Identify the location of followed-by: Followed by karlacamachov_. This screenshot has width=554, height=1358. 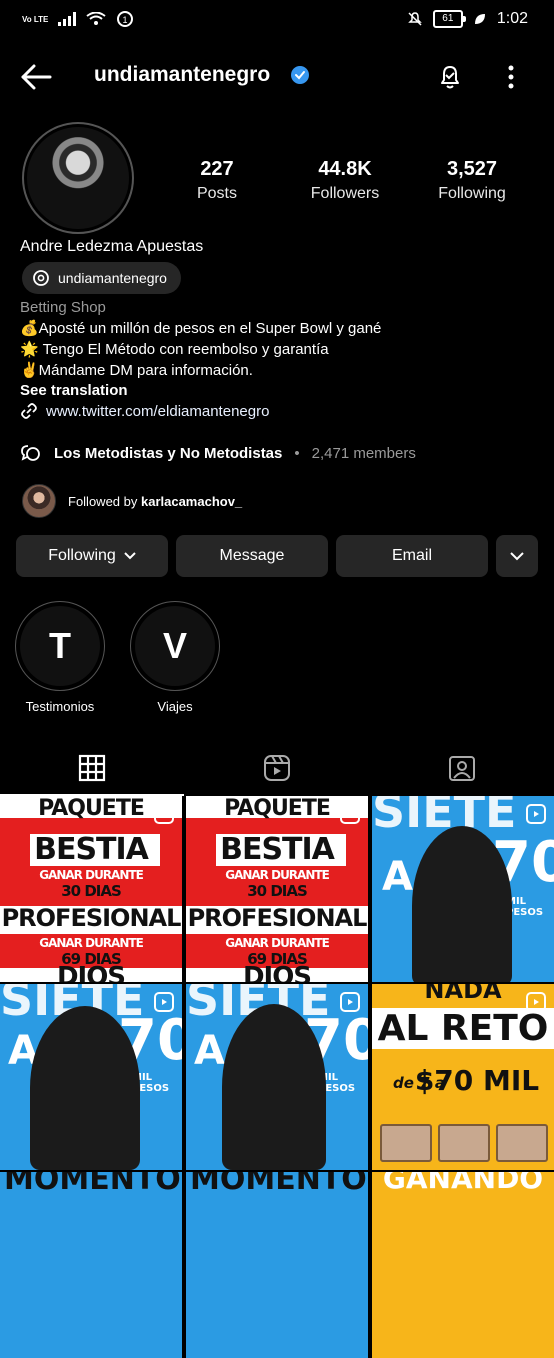
(132, 501).